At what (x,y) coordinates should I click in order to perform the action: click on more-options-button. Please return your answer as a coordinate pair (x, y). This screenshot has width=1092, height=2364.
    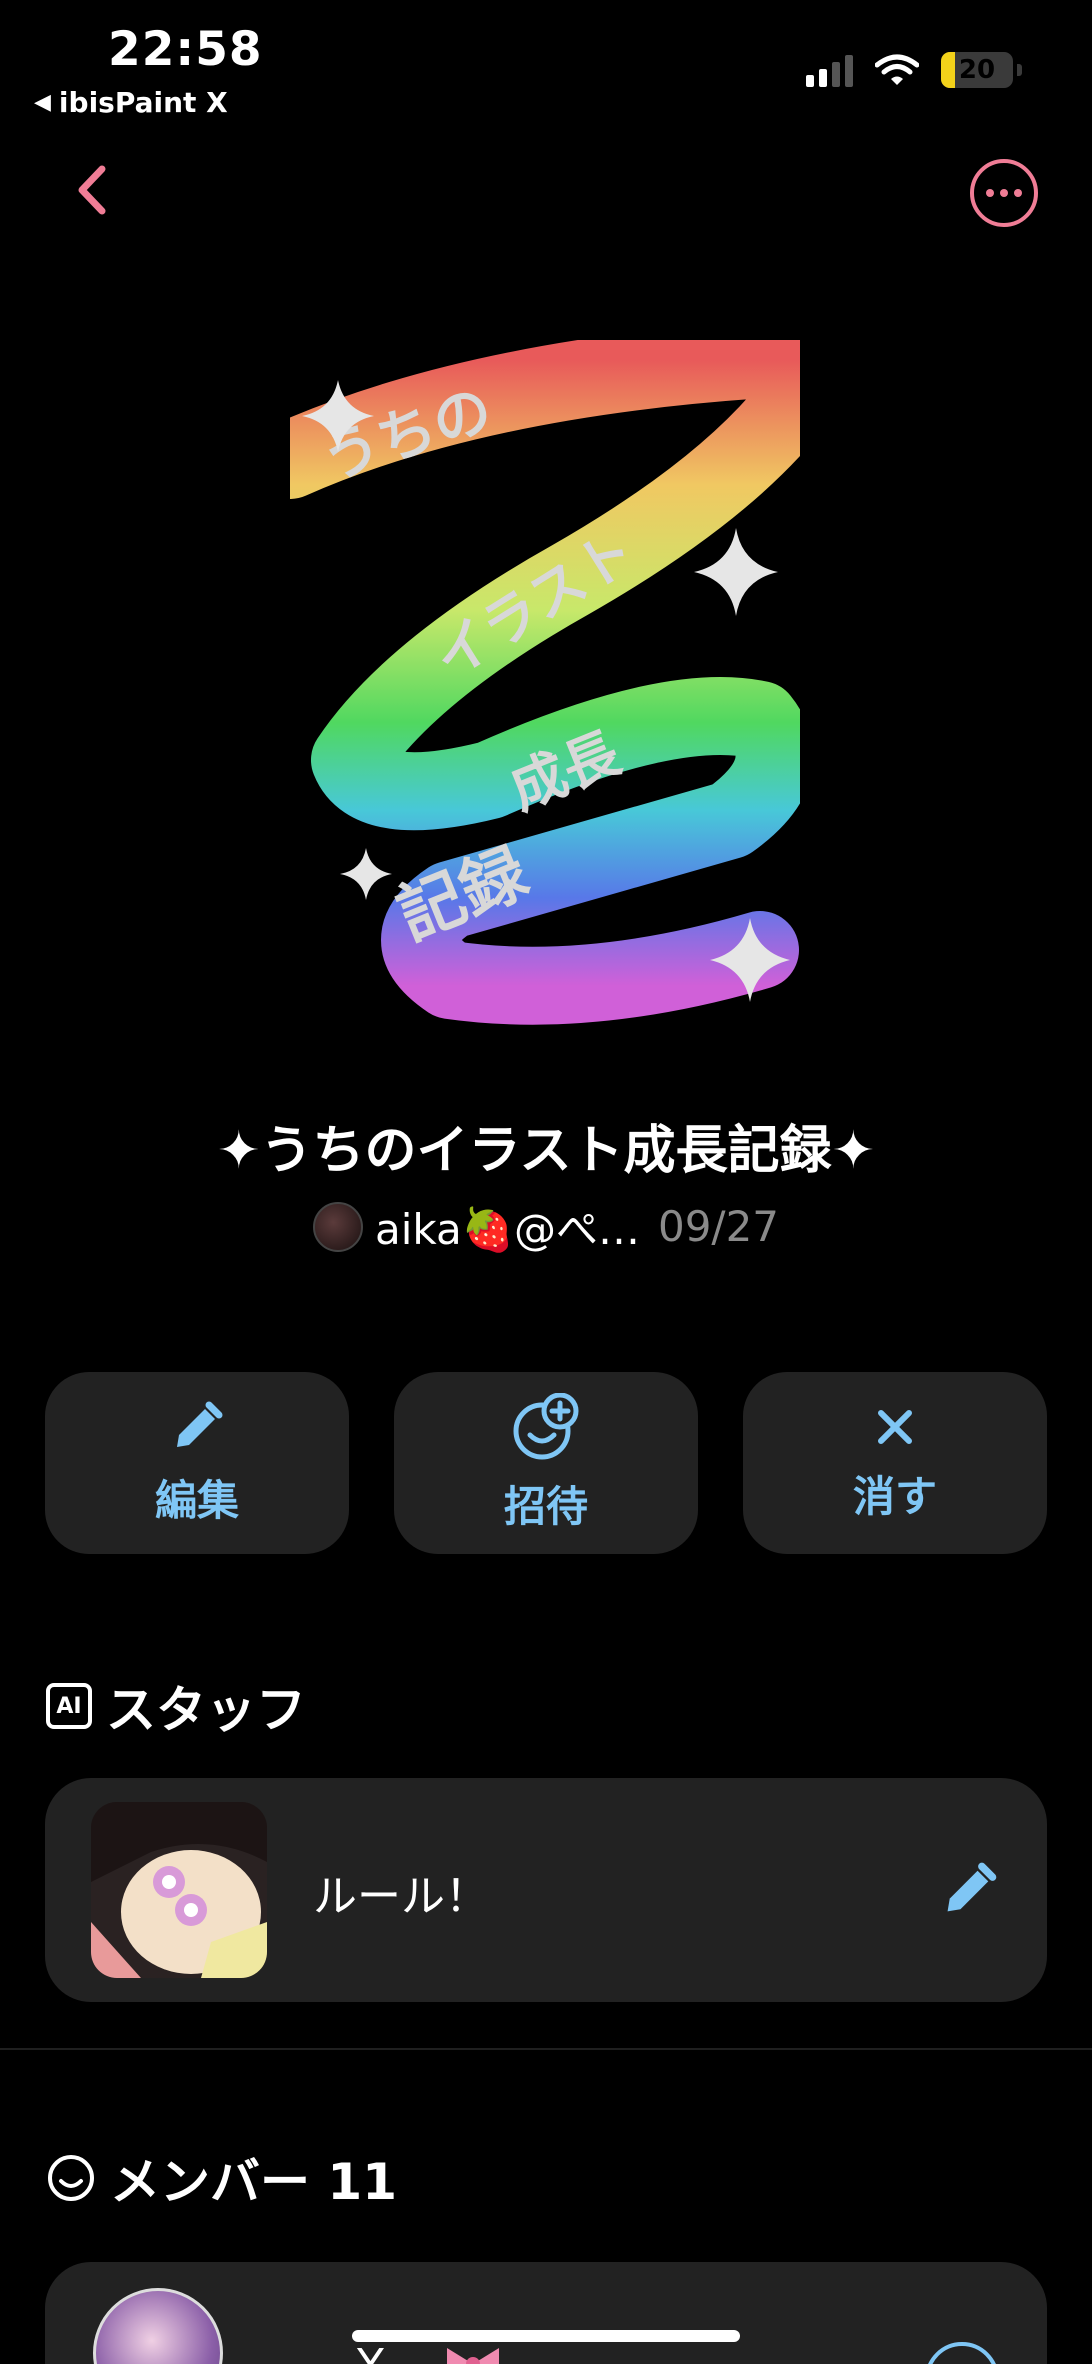
    Looking at the image, I should click on (1004, 193).